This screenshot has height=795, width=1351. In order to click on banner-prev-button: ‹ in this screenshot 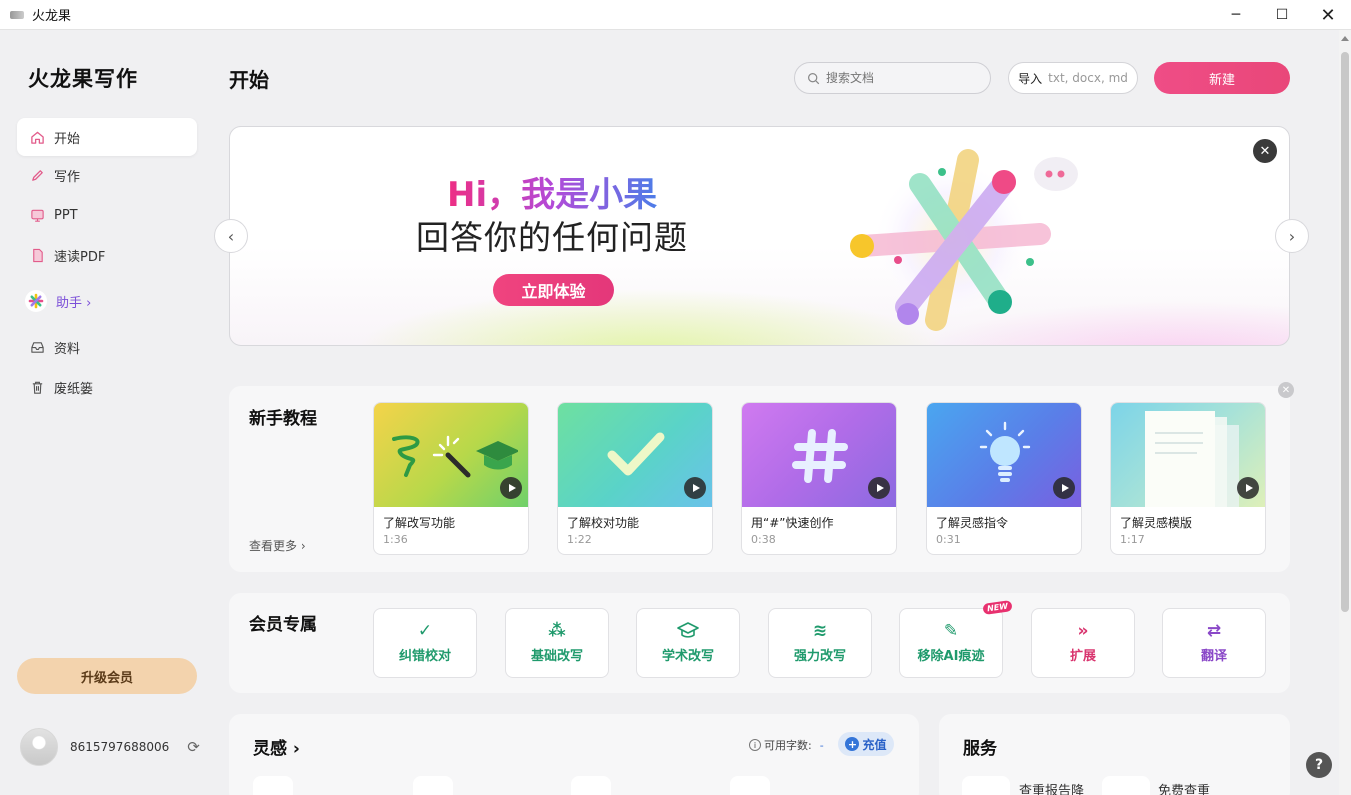, I will do `click(231, 236)`.